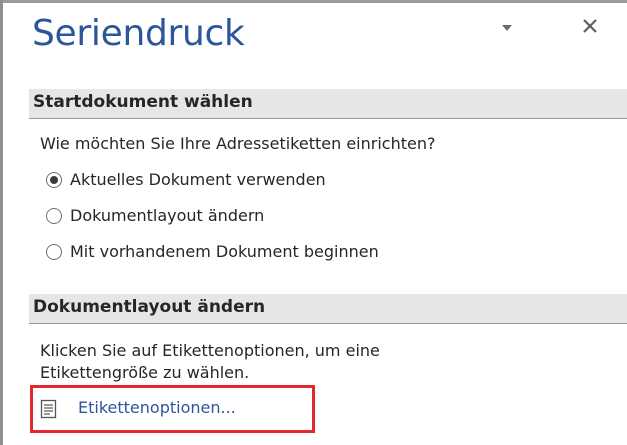  What do you see at coordinates (1, 222) in the screenshot?
I see `pane-left-border` at bounding box center [1, 222].